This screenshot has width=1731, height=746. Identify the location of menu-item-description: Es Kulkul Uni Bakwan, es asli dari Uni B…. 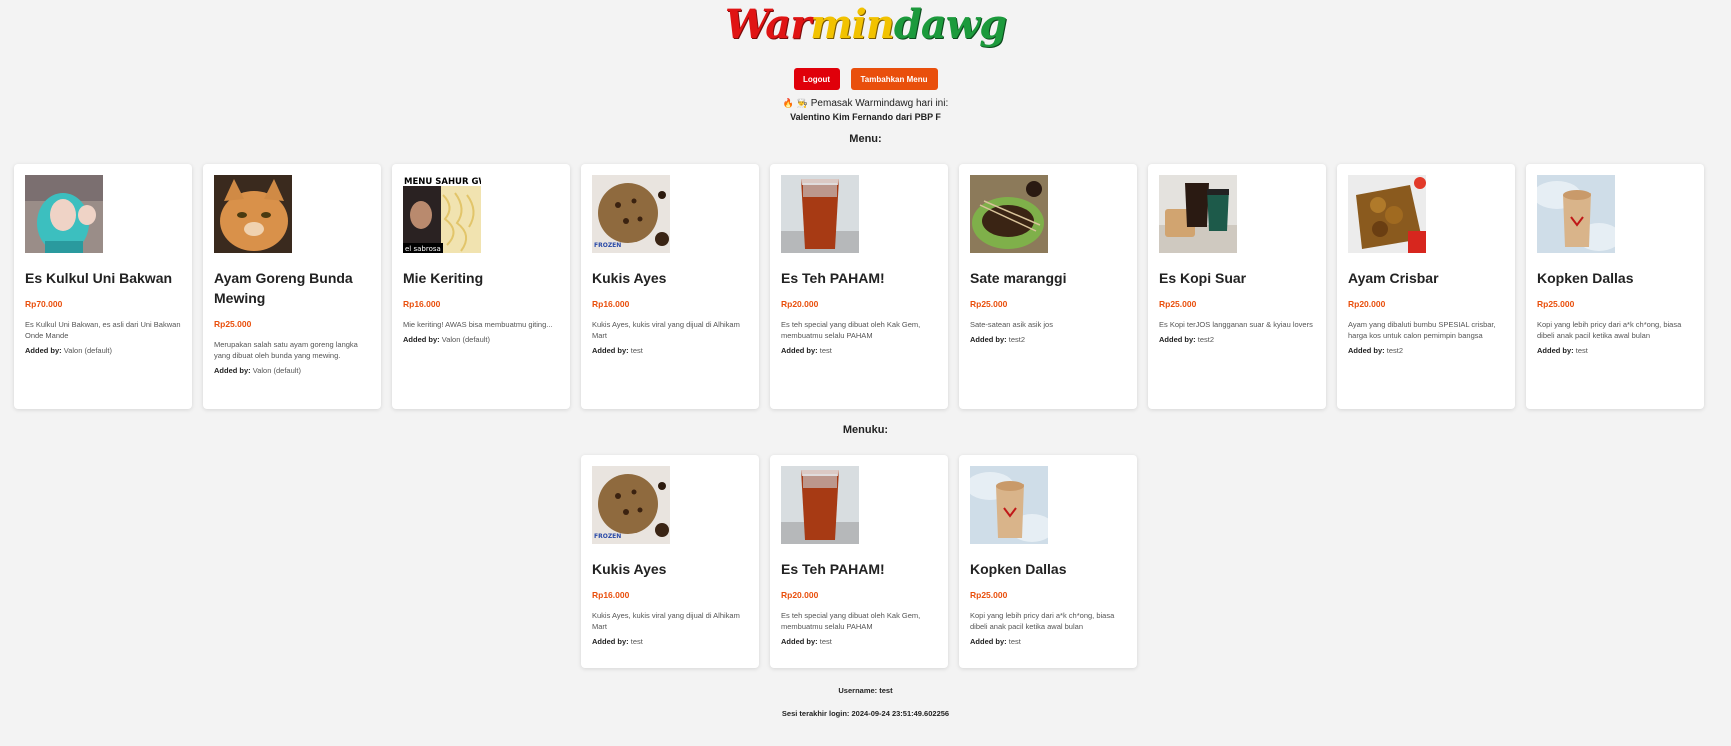
(103, 330).